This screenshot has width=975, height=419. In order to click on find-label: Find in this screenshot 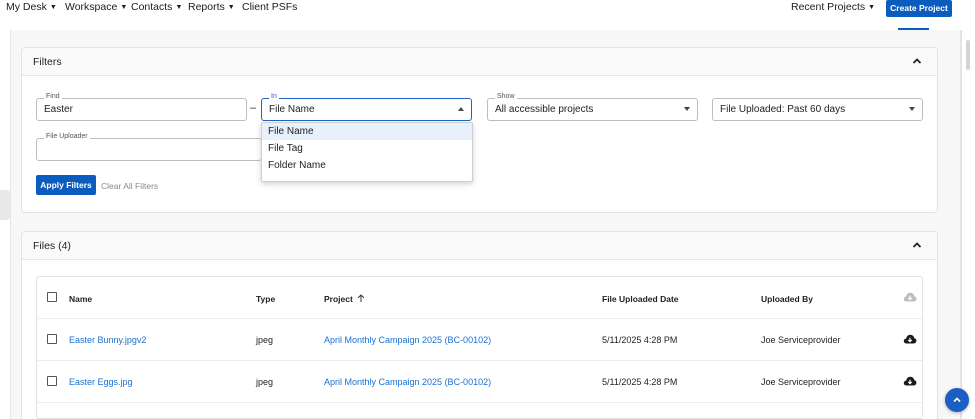, I will do `click(53, 96)`.